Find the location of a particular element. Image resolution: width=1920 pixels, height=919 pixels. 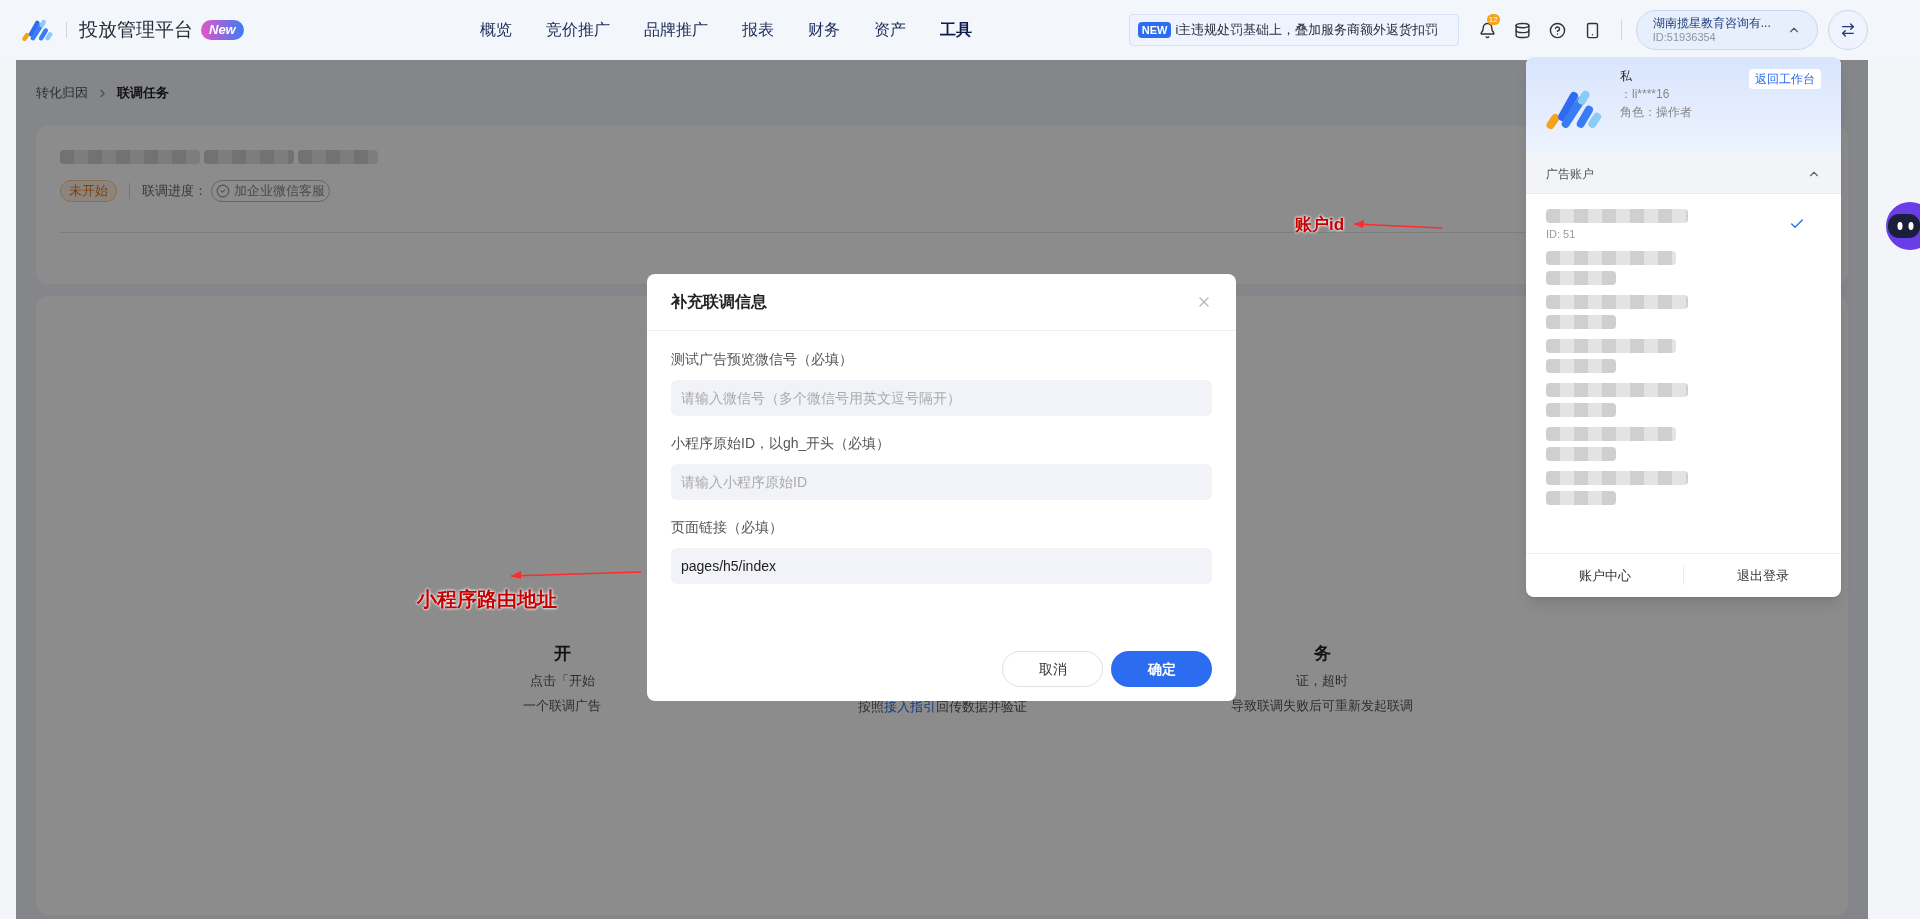

coins-icon is located at coordinates (1522, 30).